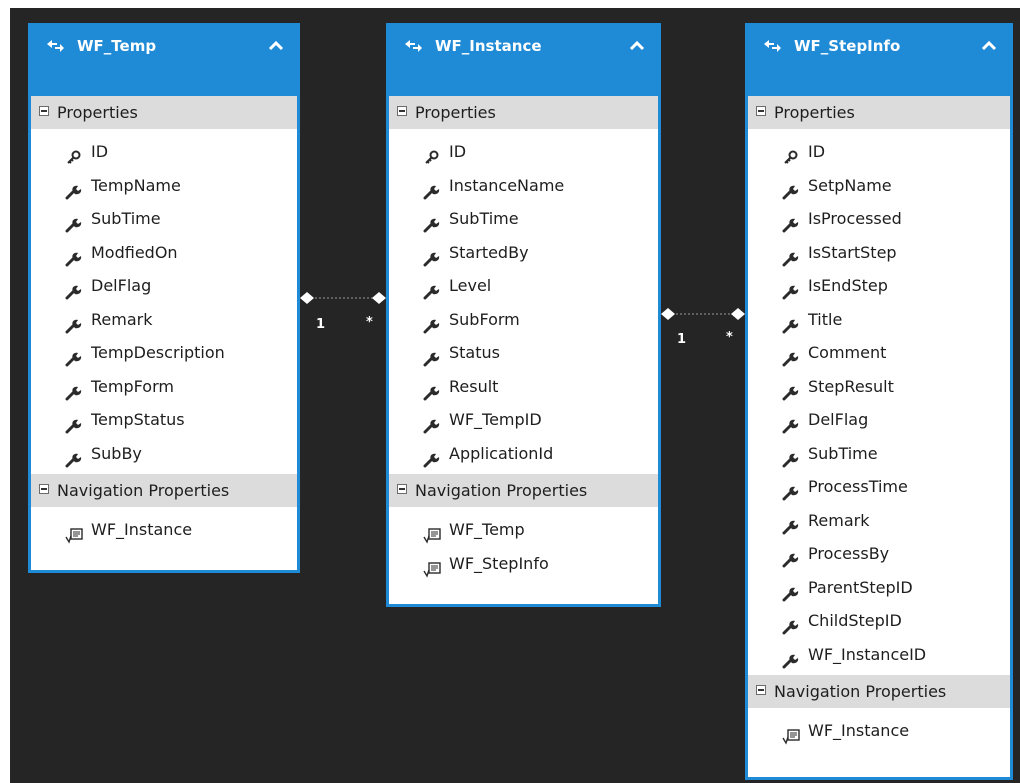 The width and height of the screenshot is (1020, 783). I want to click on navigation-list: WF_Instance, so click(879, 730).